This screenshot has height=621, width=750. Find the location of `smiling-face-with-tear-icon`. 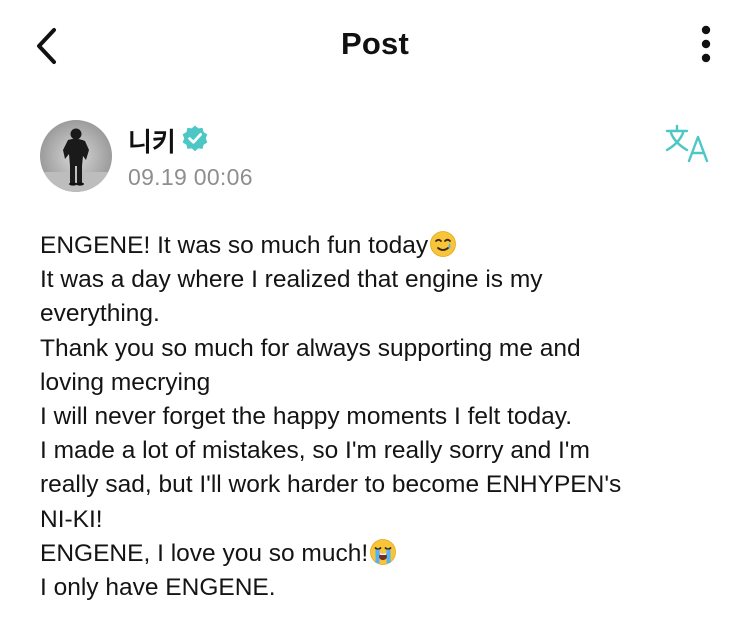

smiling-face-with-tear-icon is located at coordinates (443, 244).